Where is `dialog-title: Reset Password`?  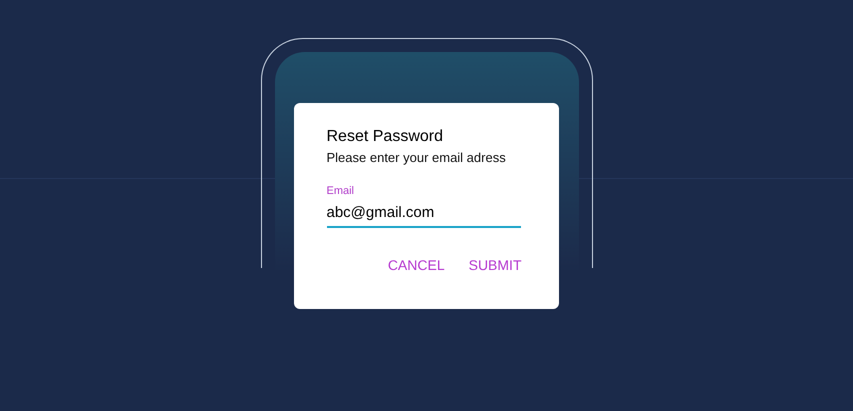 dialog-title: Reset Password is located at coordinates (385, 137).